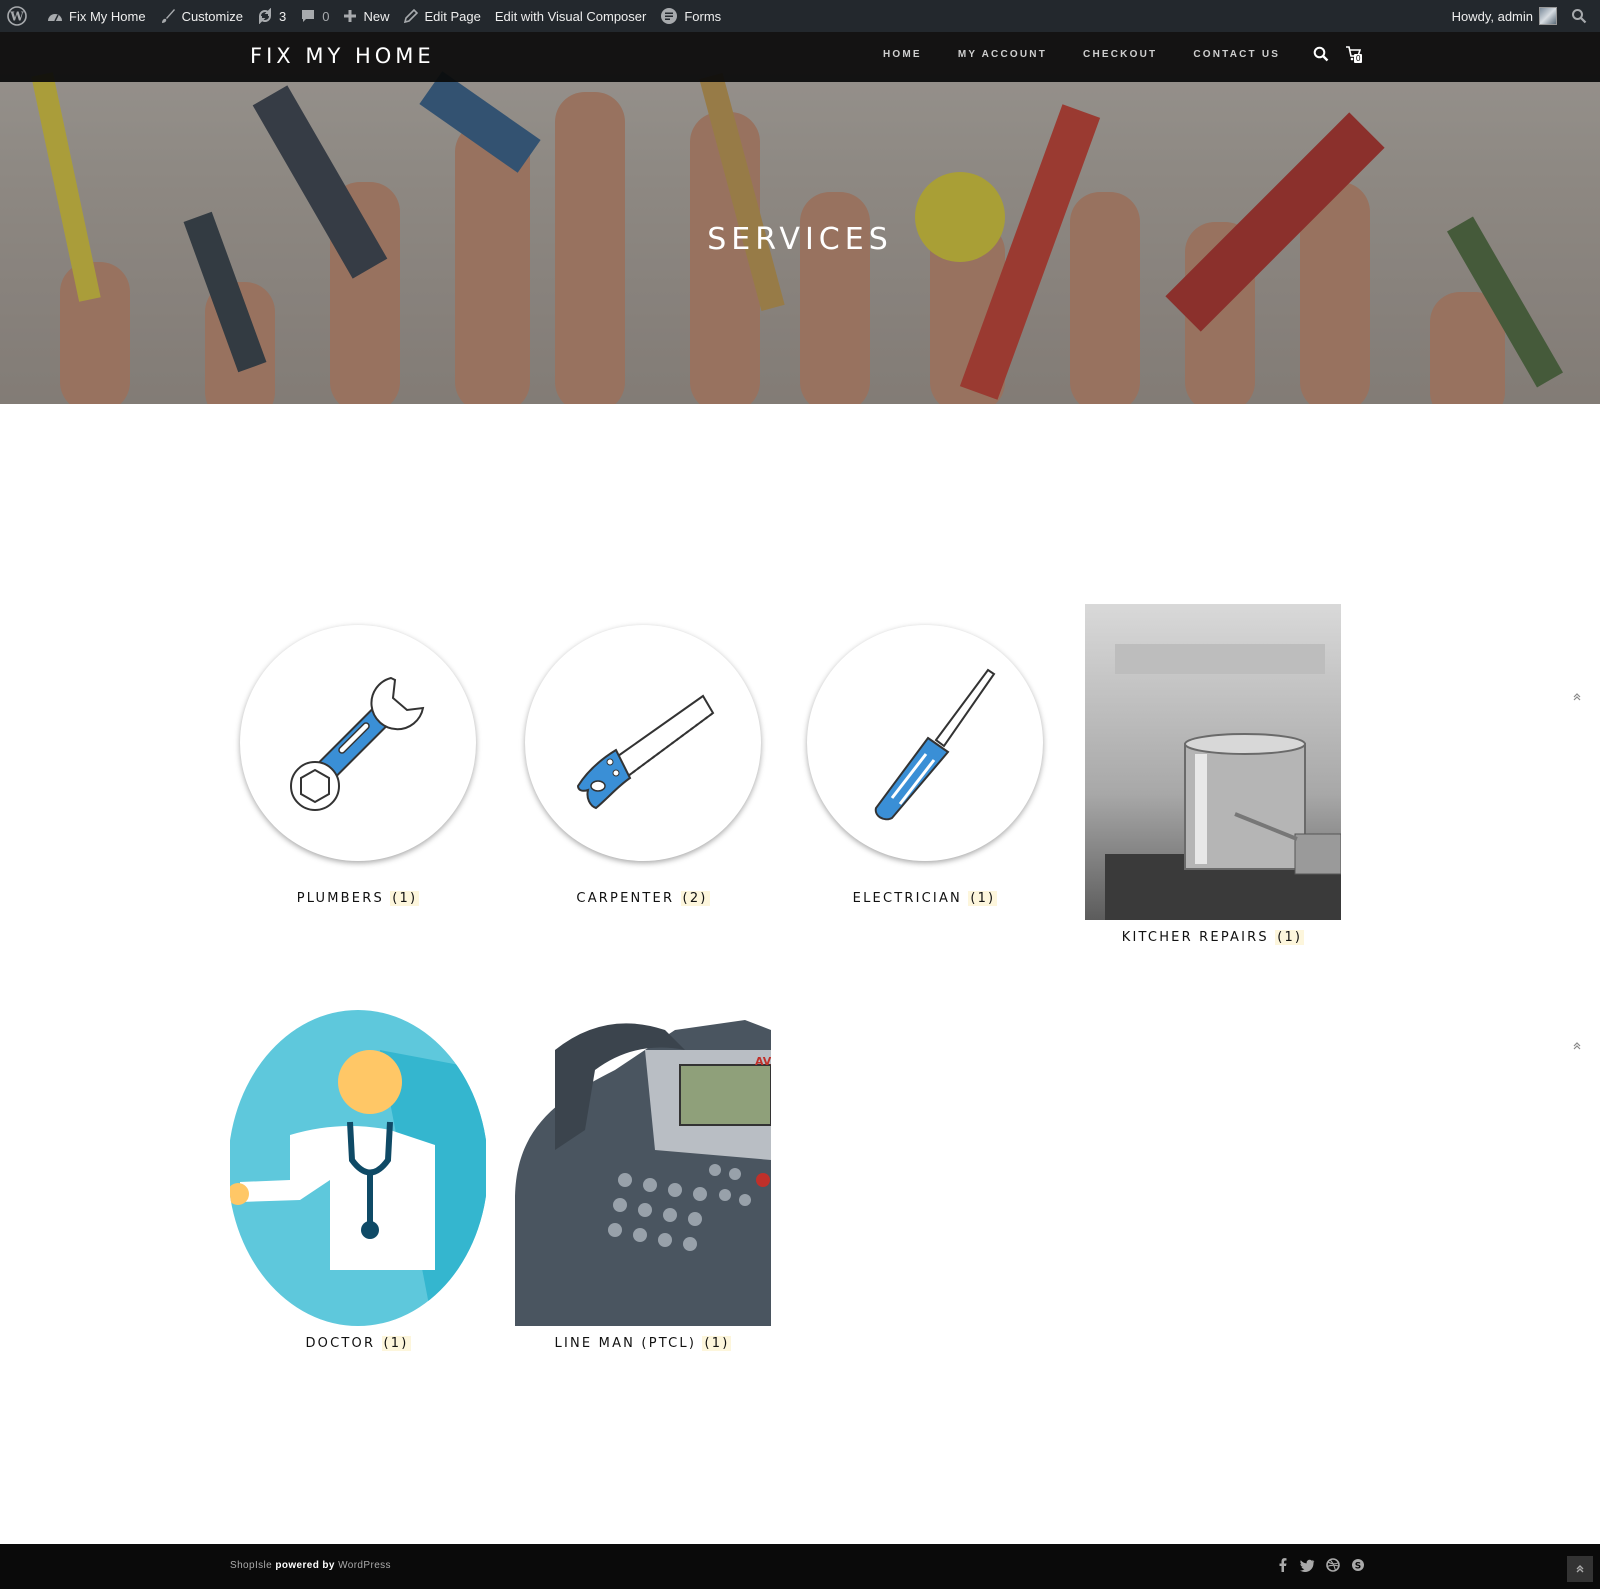 The image size is (1600, 1589). What do you see at coordinates (264, 16) in the screenshot?
I see `updates-icon` at bounding box center [264, 16].